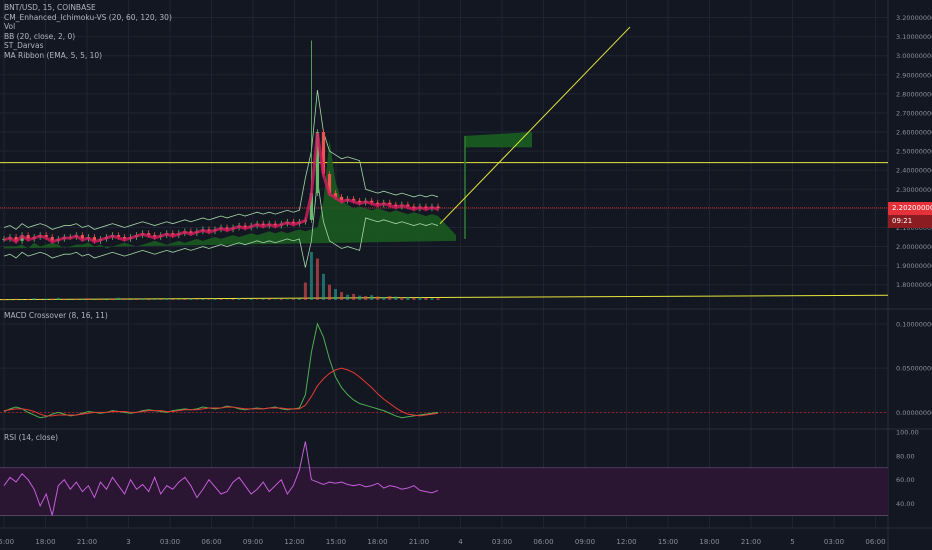 This screenshot has height=550, width=932. I want to click on macd-legend: MACD Crossover (8, 16, 11), so click(56, 316).